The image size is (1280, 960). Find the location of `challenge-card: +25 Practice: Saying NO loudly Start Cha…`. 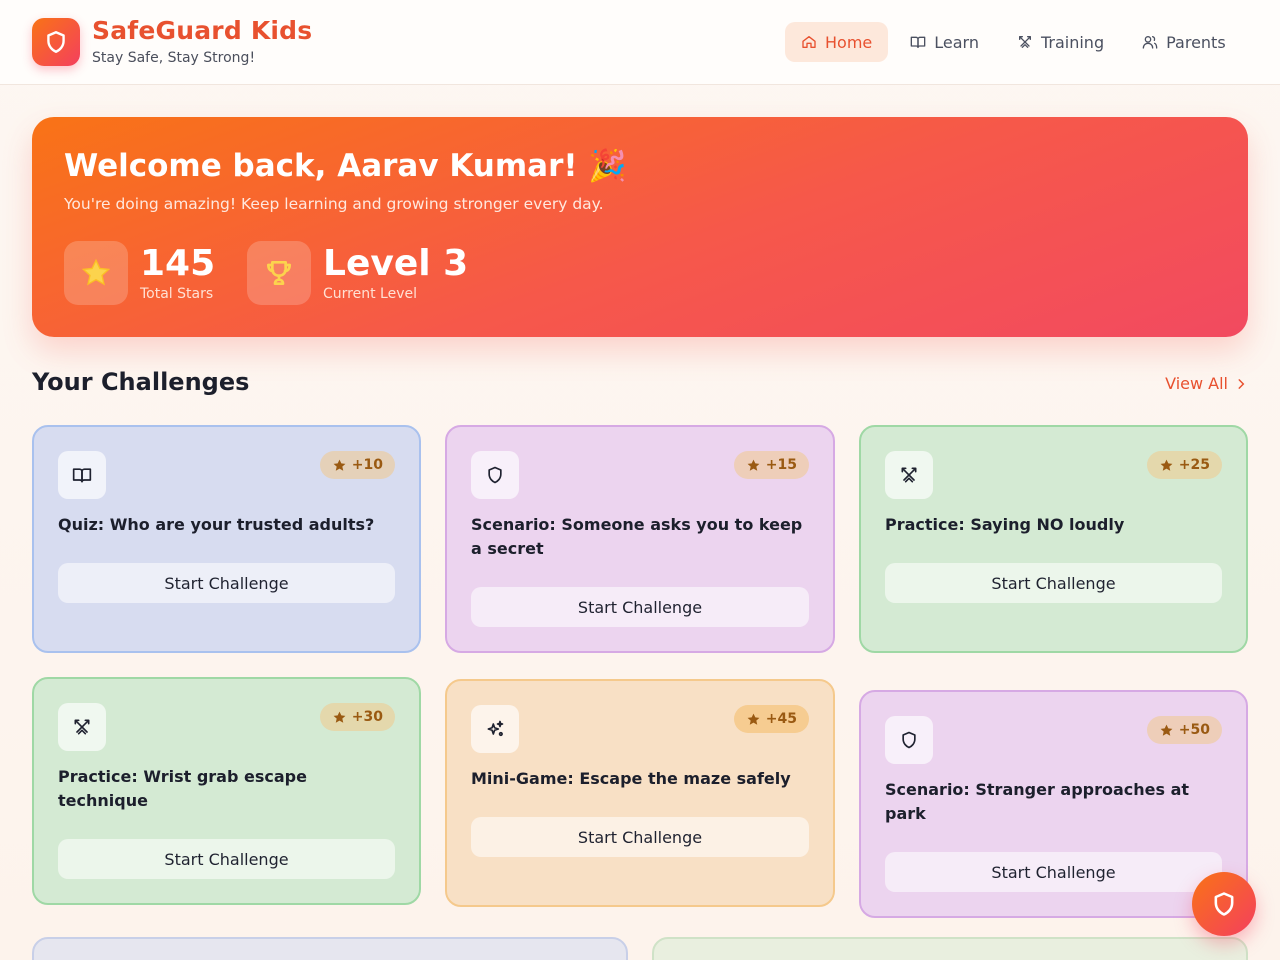

challenge-card: +25 Practice: Saying NO loudly Start Cha… is located at coordinates (1053, 539).